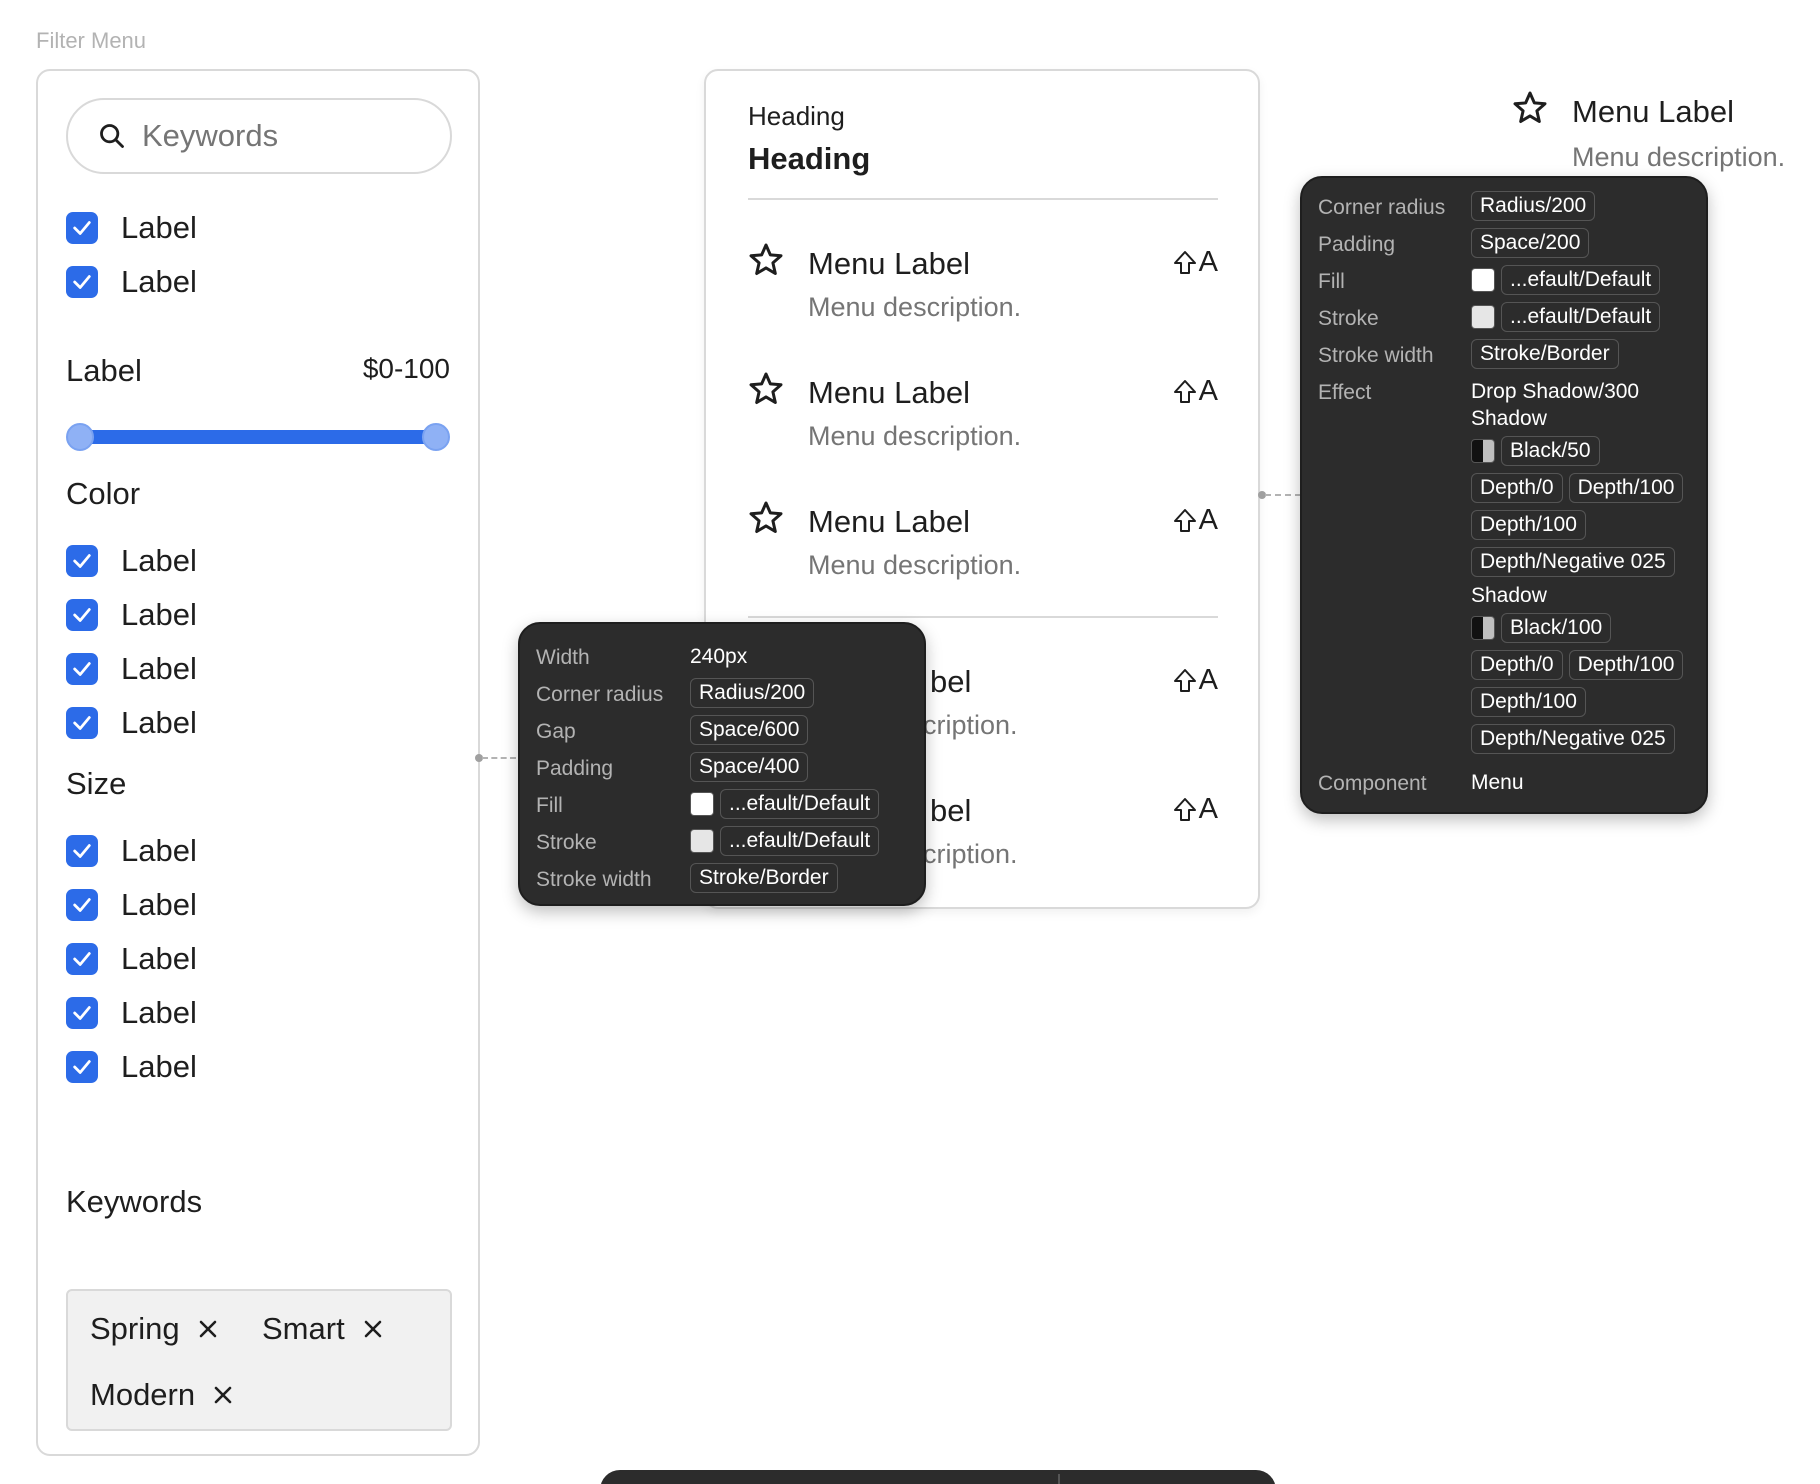  Describe the element at coordinates (1509, 595) in the screenshot. I see `shadow-title: Shadow` at that location.